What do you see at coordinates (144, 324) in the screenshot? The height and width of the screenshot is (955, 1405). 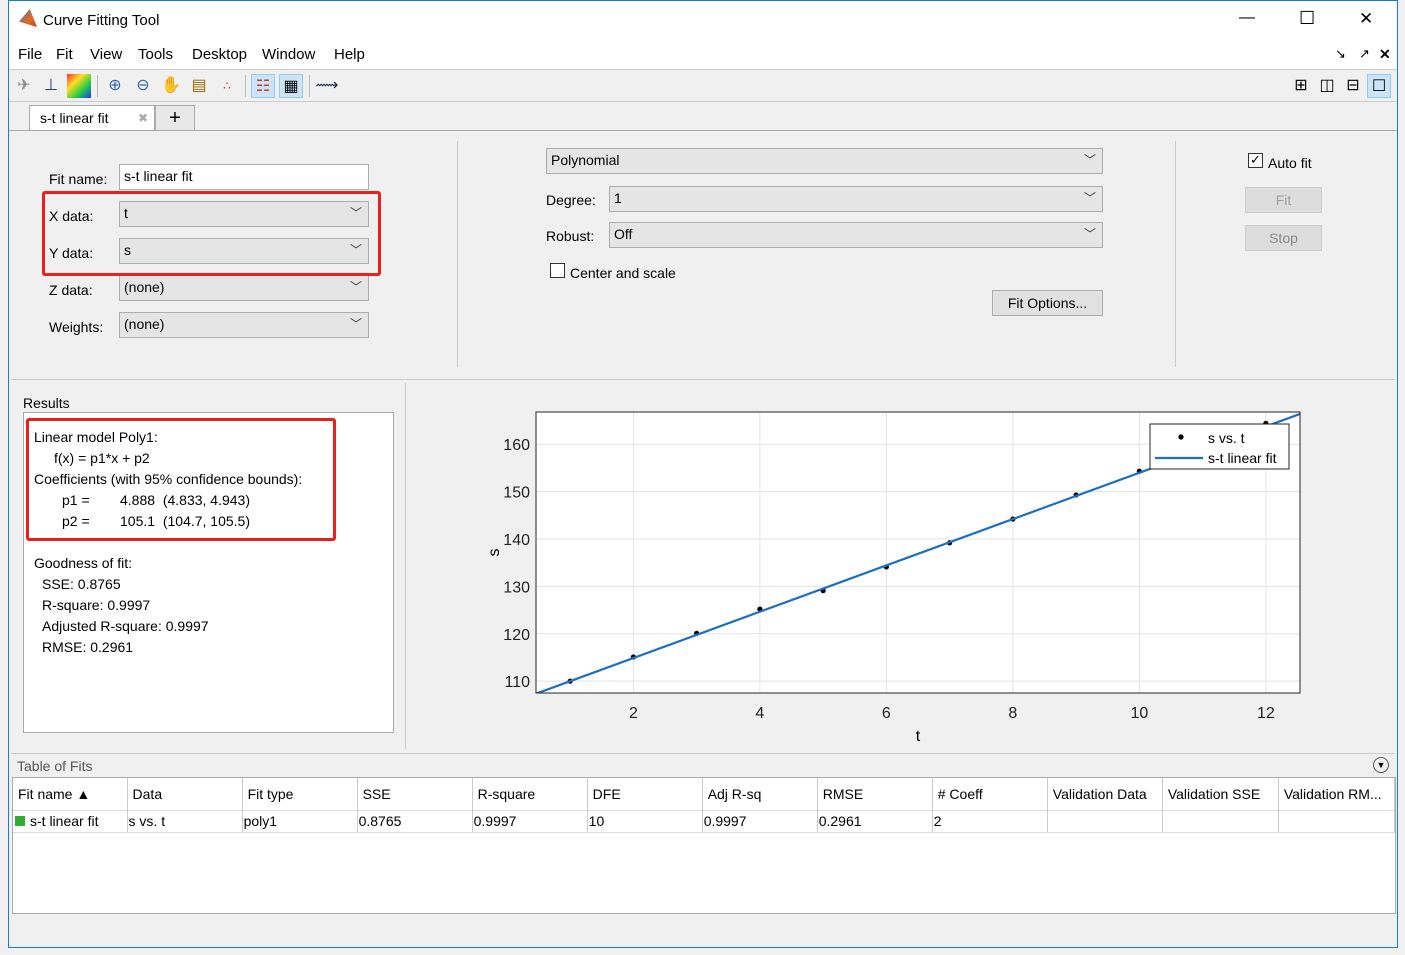 I see `weights-value: (none)` at bounding box center [144, 324].